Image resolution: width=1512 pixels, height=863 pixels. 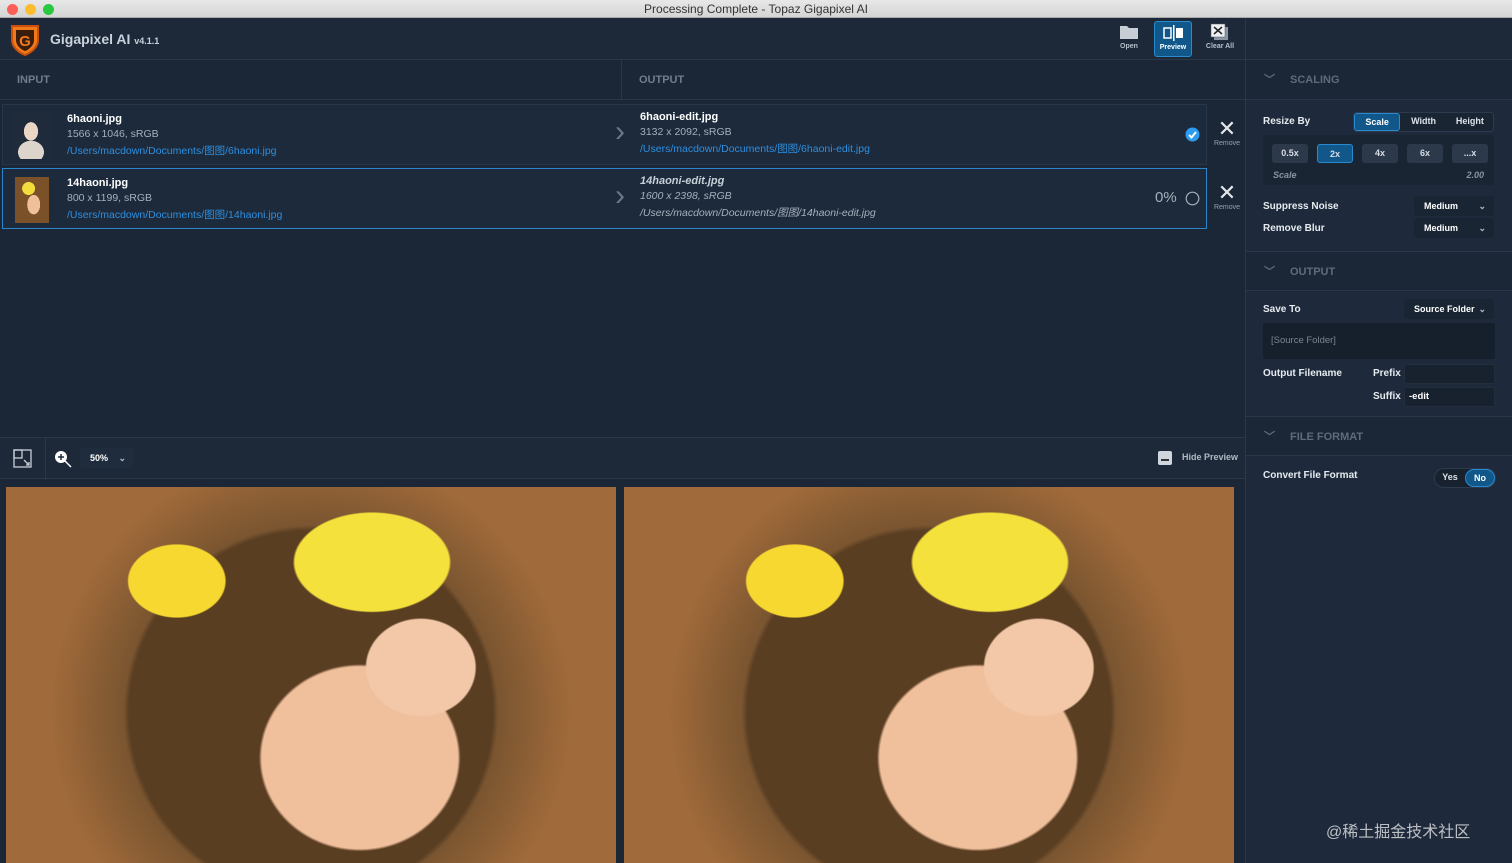 What do you see at coordinates (686, 196) in the screenshot?
I see `output-meta: 1600 x 2398, sRGB` at bounding box center [686, 196].